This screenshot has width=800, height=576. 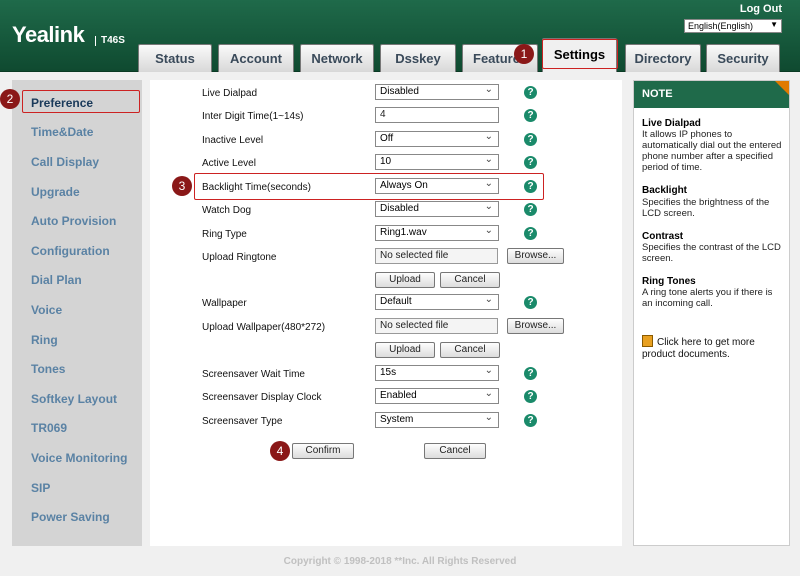 I want to click on wallpaper-upload-button: Upload, so click(x=405, y=350).